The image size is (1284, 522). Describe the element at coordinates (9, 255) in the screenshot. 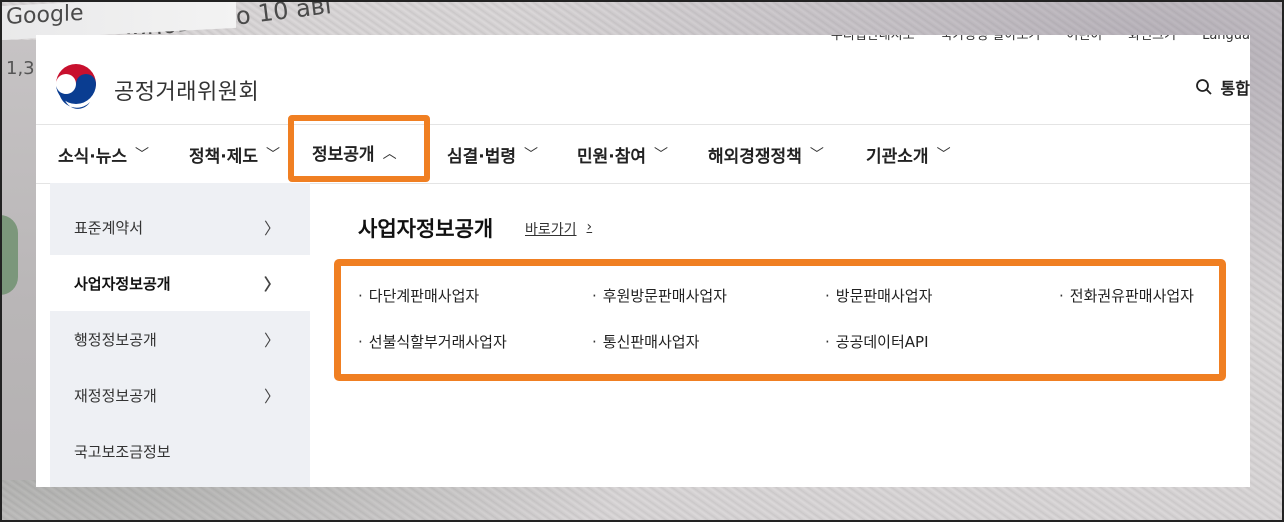

I see `background-plant` at that location.